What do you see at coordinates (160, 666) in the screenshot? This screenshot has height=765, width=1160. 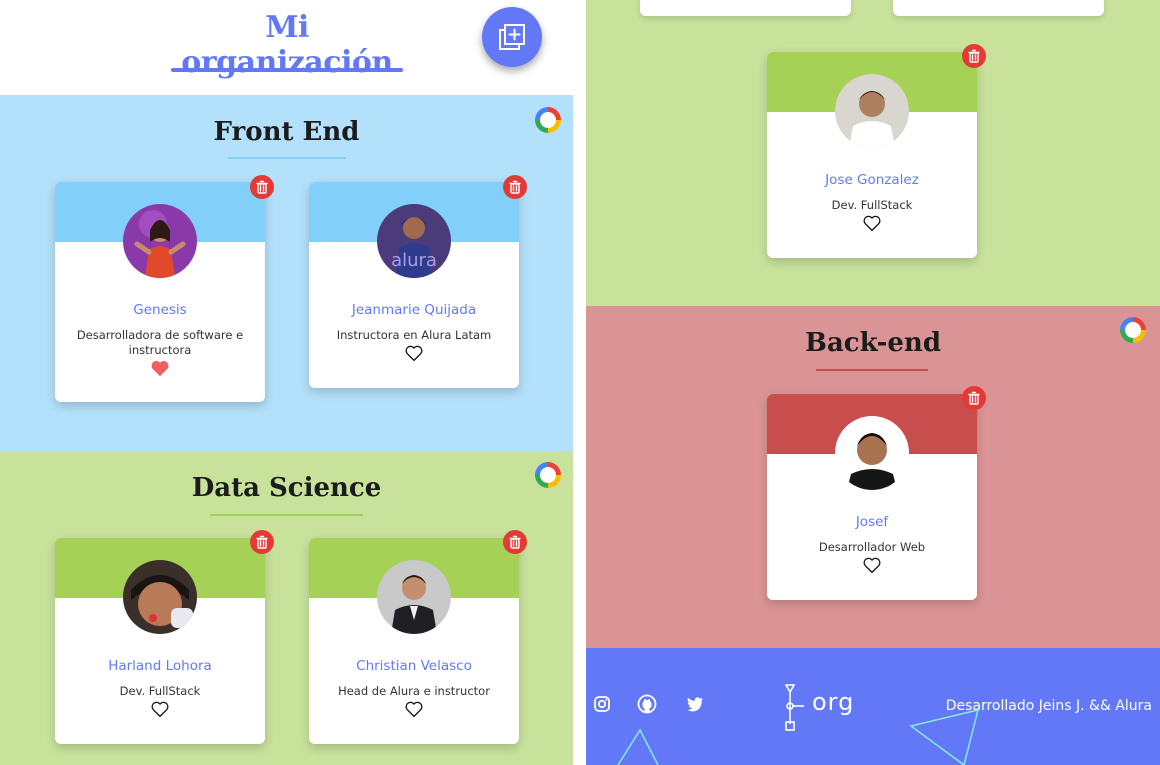 I see `collaborator-name: Harland Lohora` at bounding box center [160, 666].